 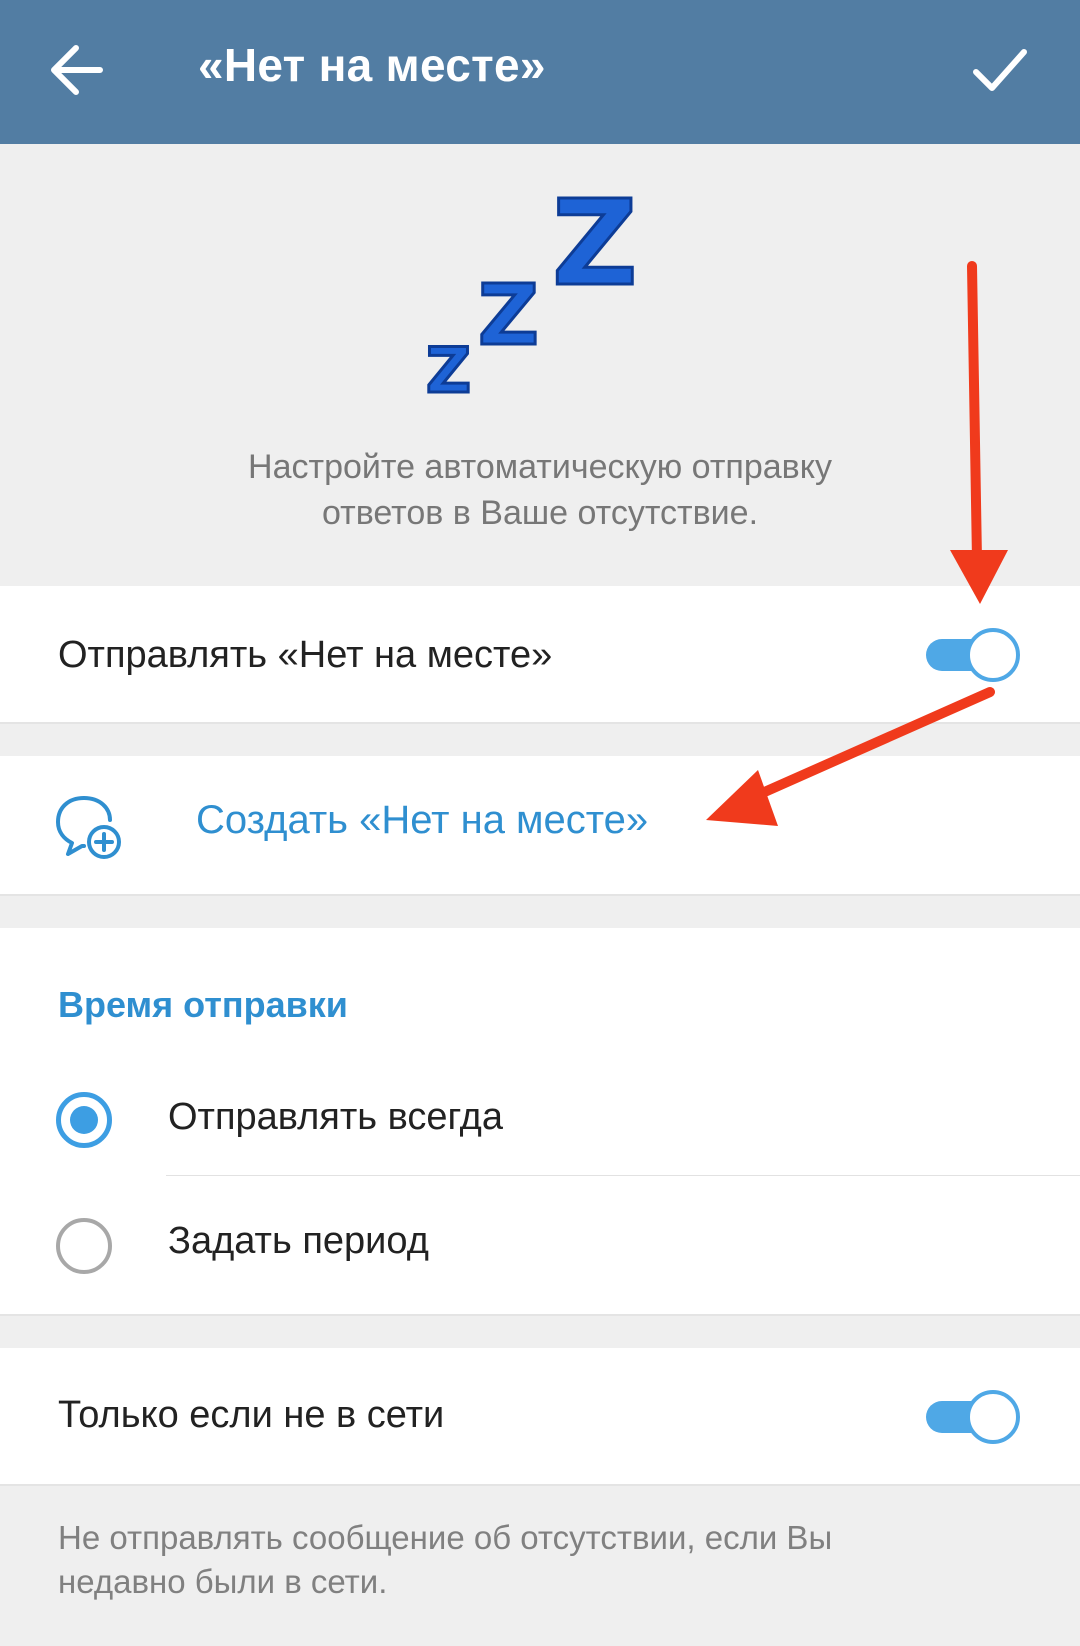 I want to click on offline-only-row: Только если не в сети, so click(x=540, y=1417).